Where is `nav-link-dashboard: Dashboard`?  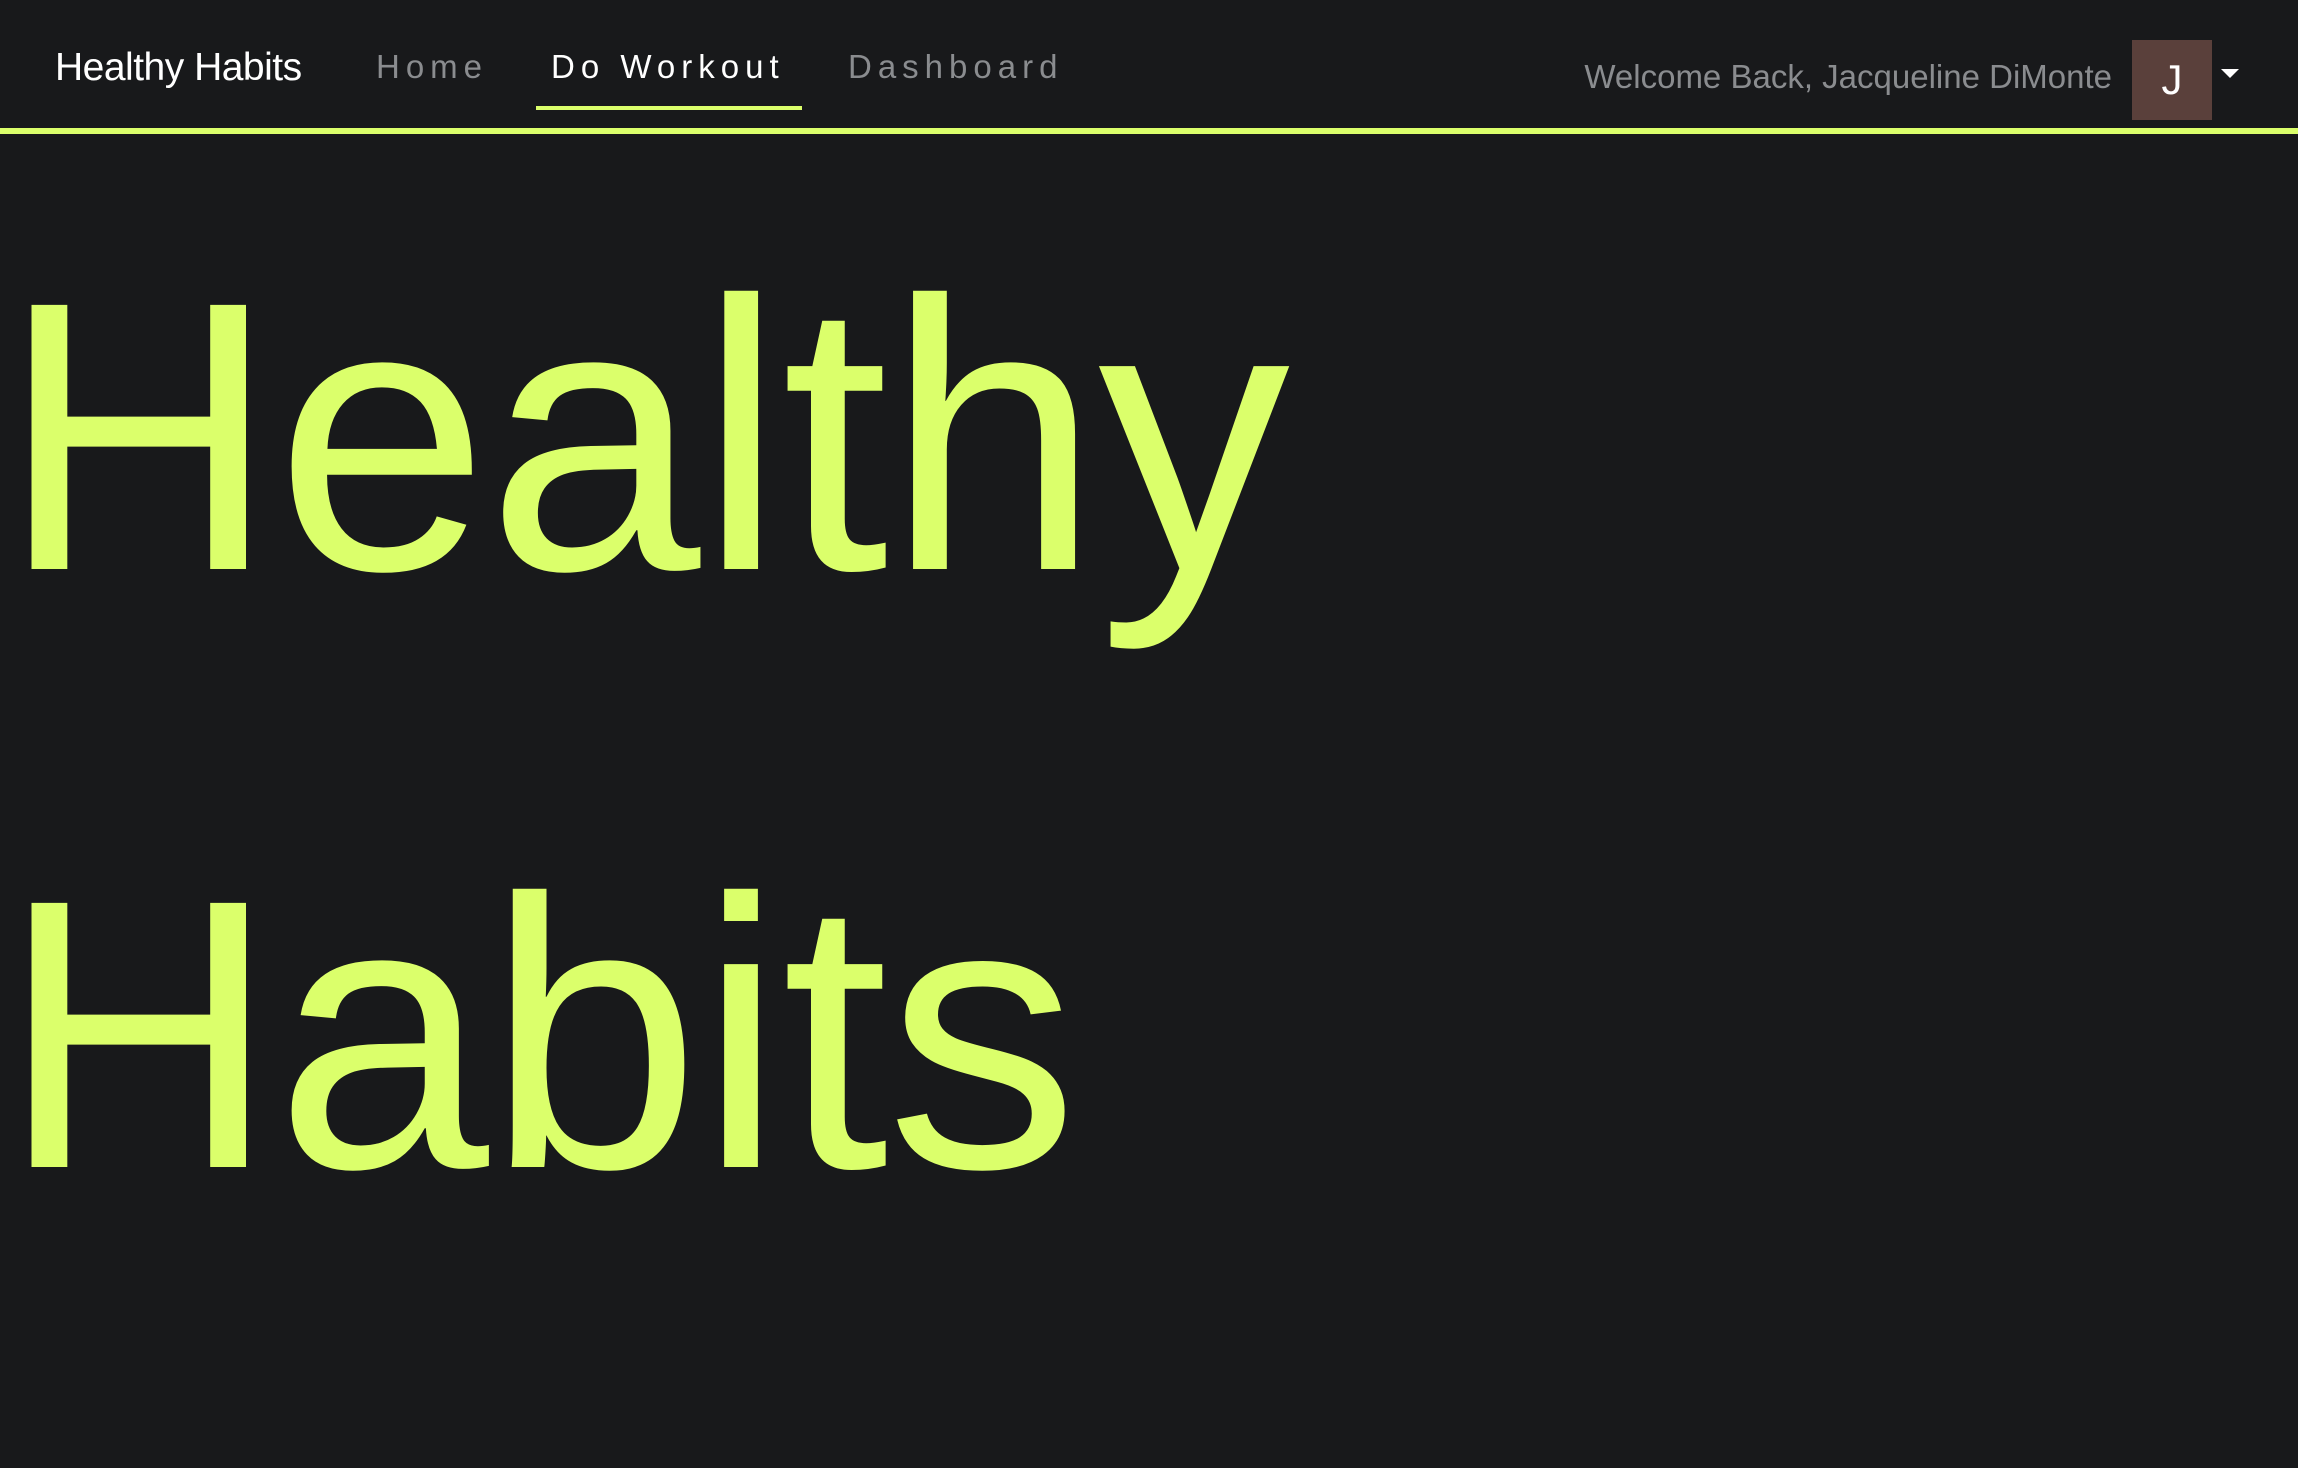 nav-link-dashboard: Dashboard is located at coordinates (955, 67).